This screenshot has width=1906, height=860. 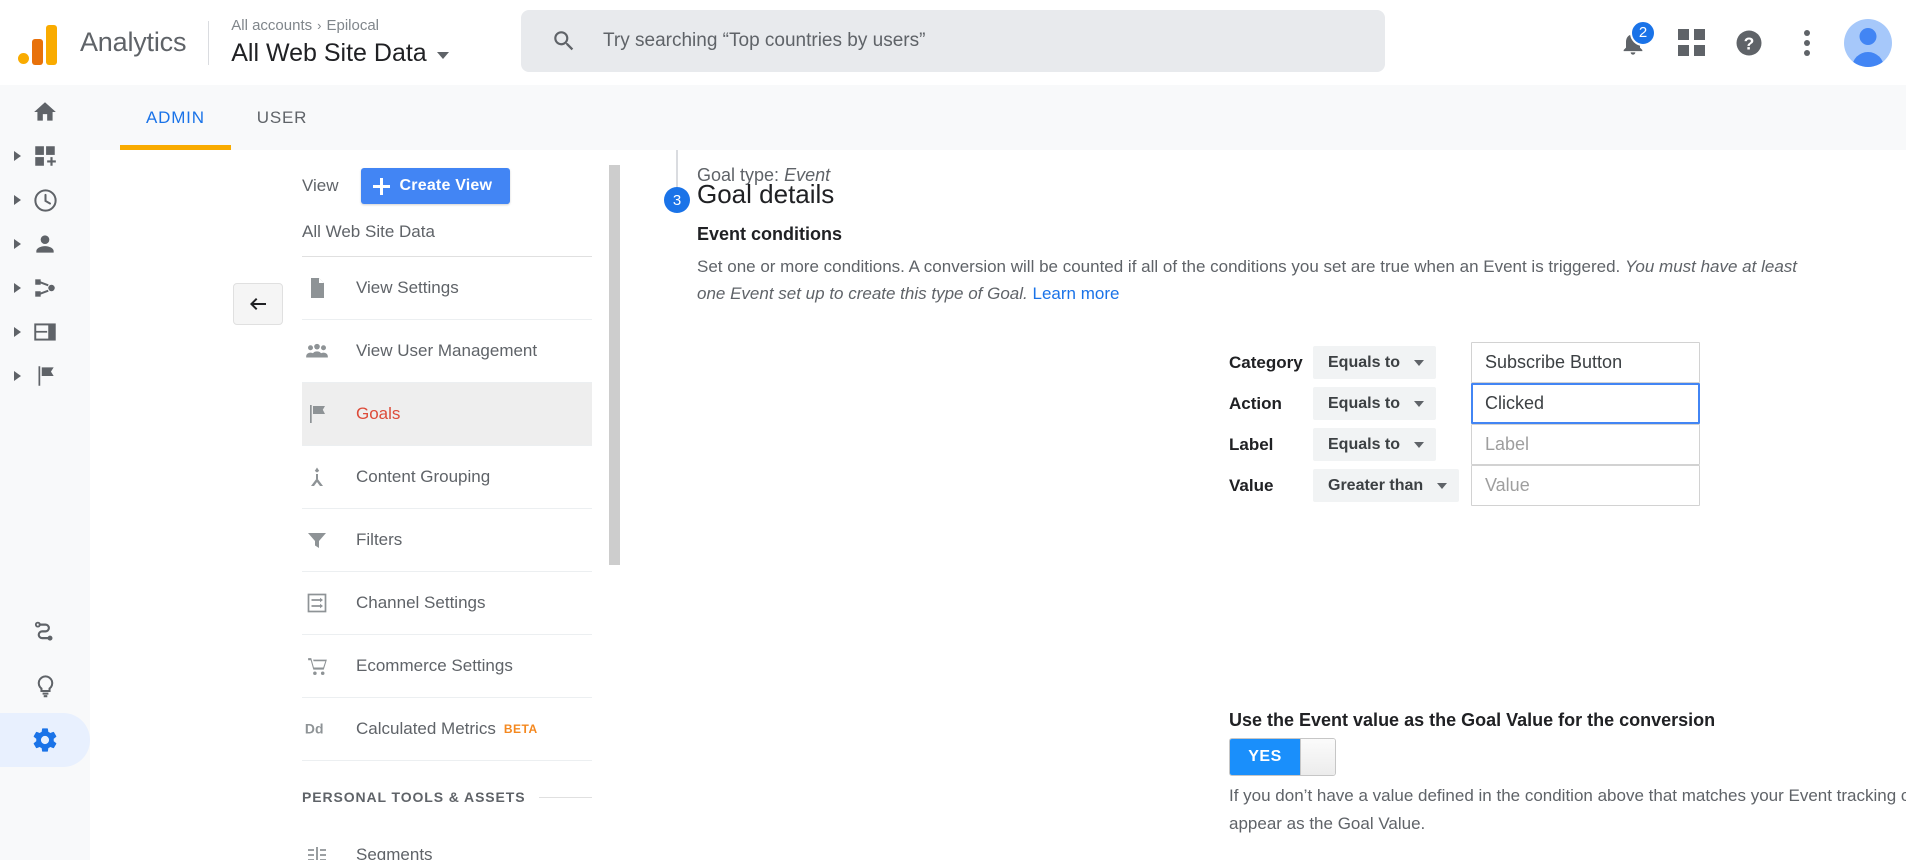 I want to click on gear-admin-icon, so click(x=45, y=740).